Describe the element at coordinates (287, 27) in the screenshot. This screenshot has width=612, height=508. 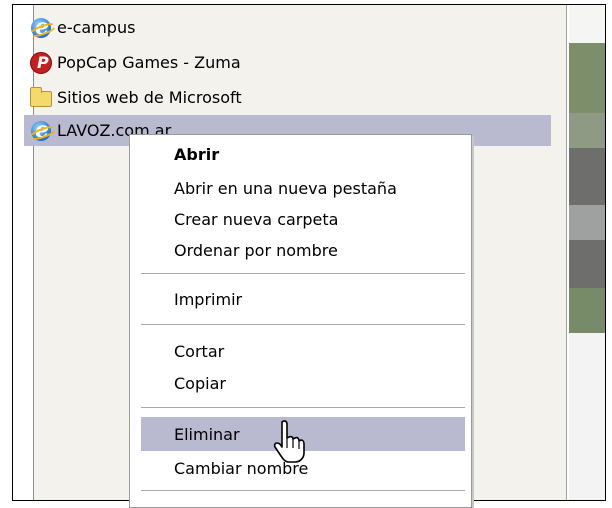
I see `favorite-item-e-campus: e-campus` at that location.